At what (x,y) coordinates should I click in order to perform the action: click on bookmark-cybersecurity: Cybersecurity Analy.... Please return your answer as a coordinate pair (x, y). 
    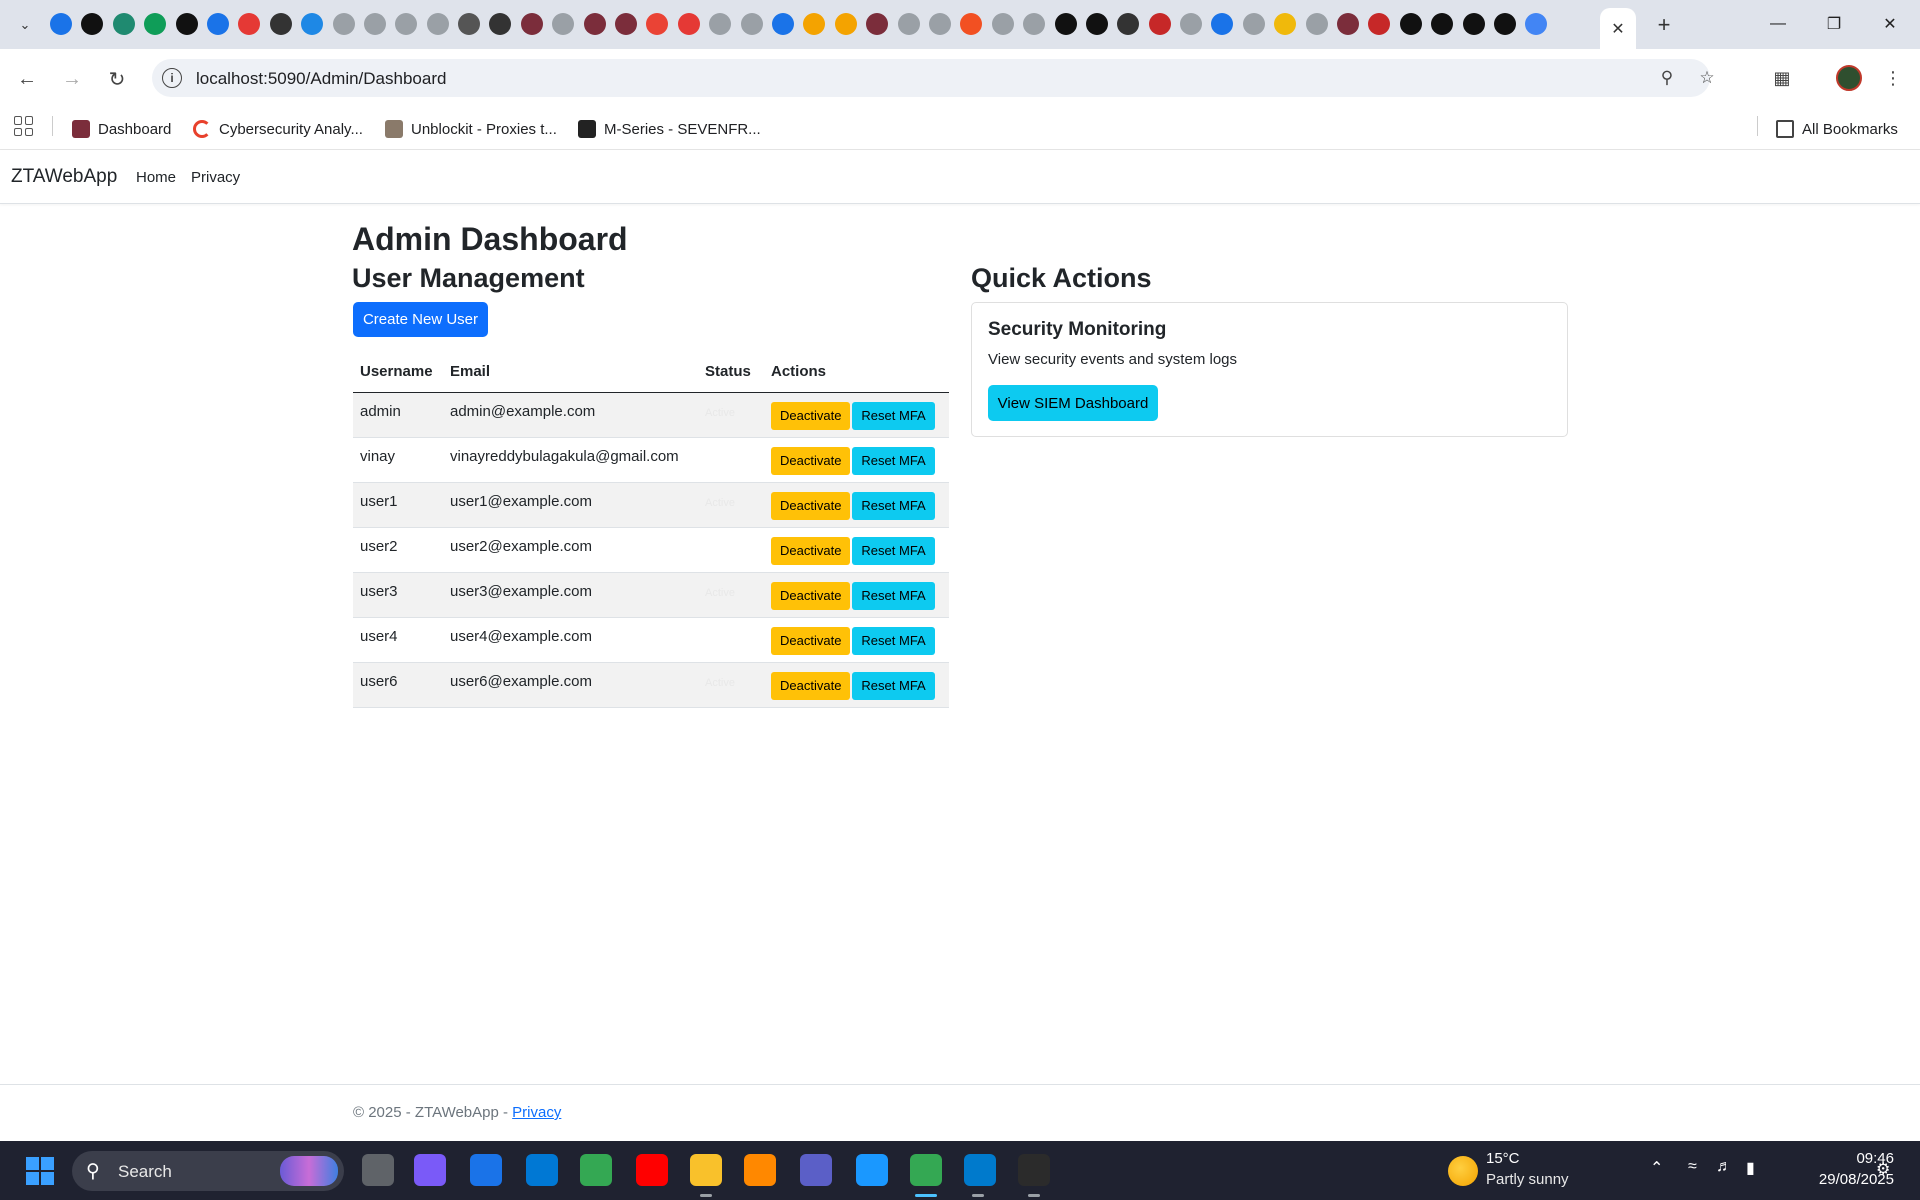
    Looking at the image, I should click on (278, 129).